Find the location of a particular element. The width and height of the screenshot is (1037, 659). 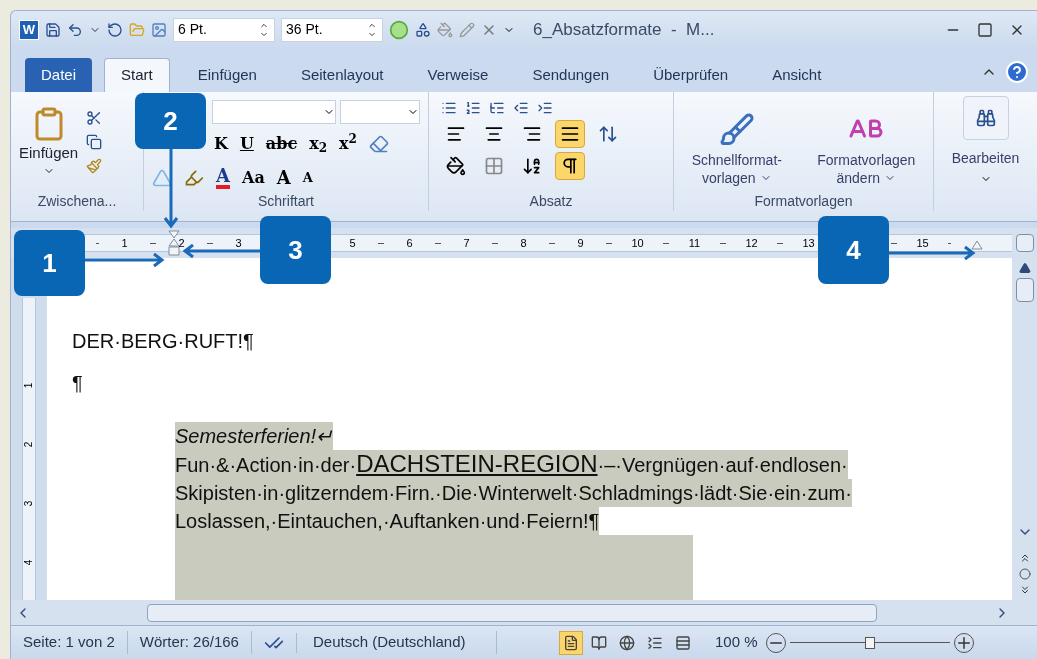

font-color-button: A is located at coordinates (223, 177).